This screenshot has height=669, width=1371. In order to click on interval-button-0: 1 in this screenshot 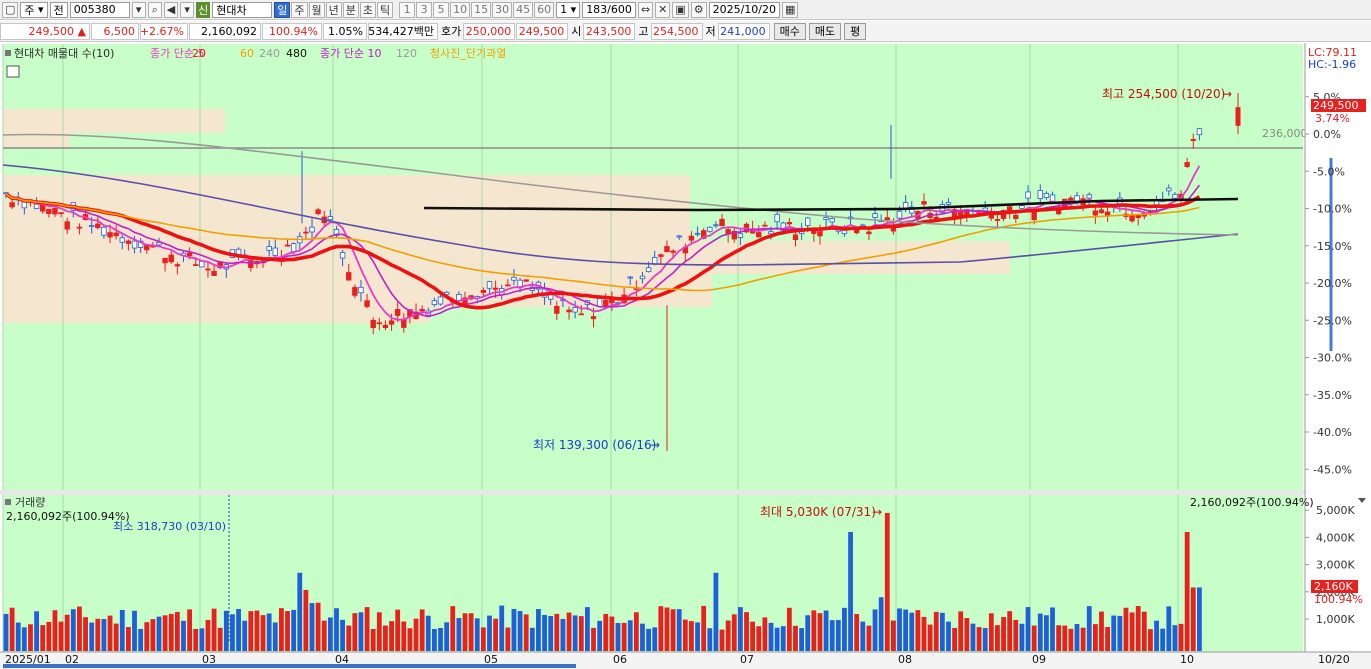, I will do `click(407, 9)`.